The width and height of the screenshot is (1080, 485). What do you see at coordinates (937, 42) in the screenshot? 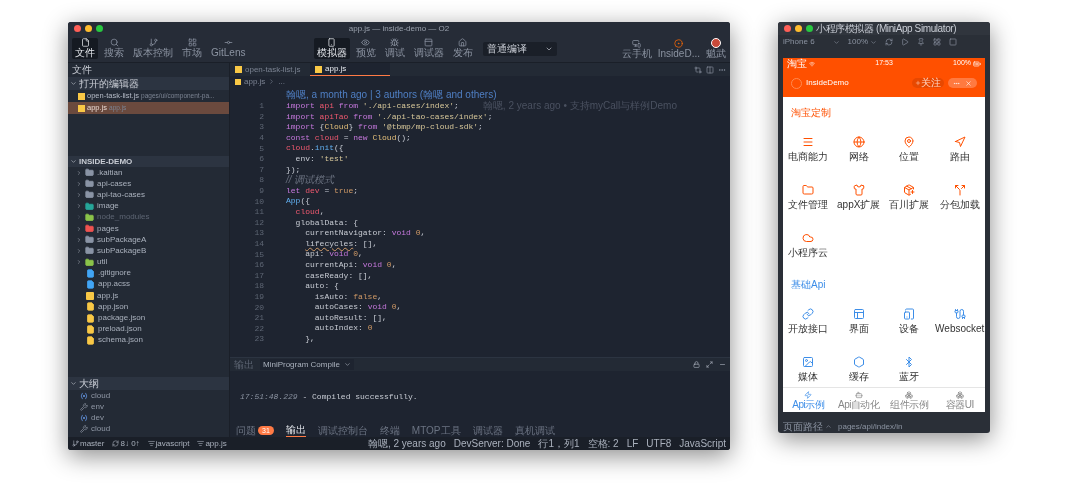
I see `grid-icon` at bounding box center [937, 42].